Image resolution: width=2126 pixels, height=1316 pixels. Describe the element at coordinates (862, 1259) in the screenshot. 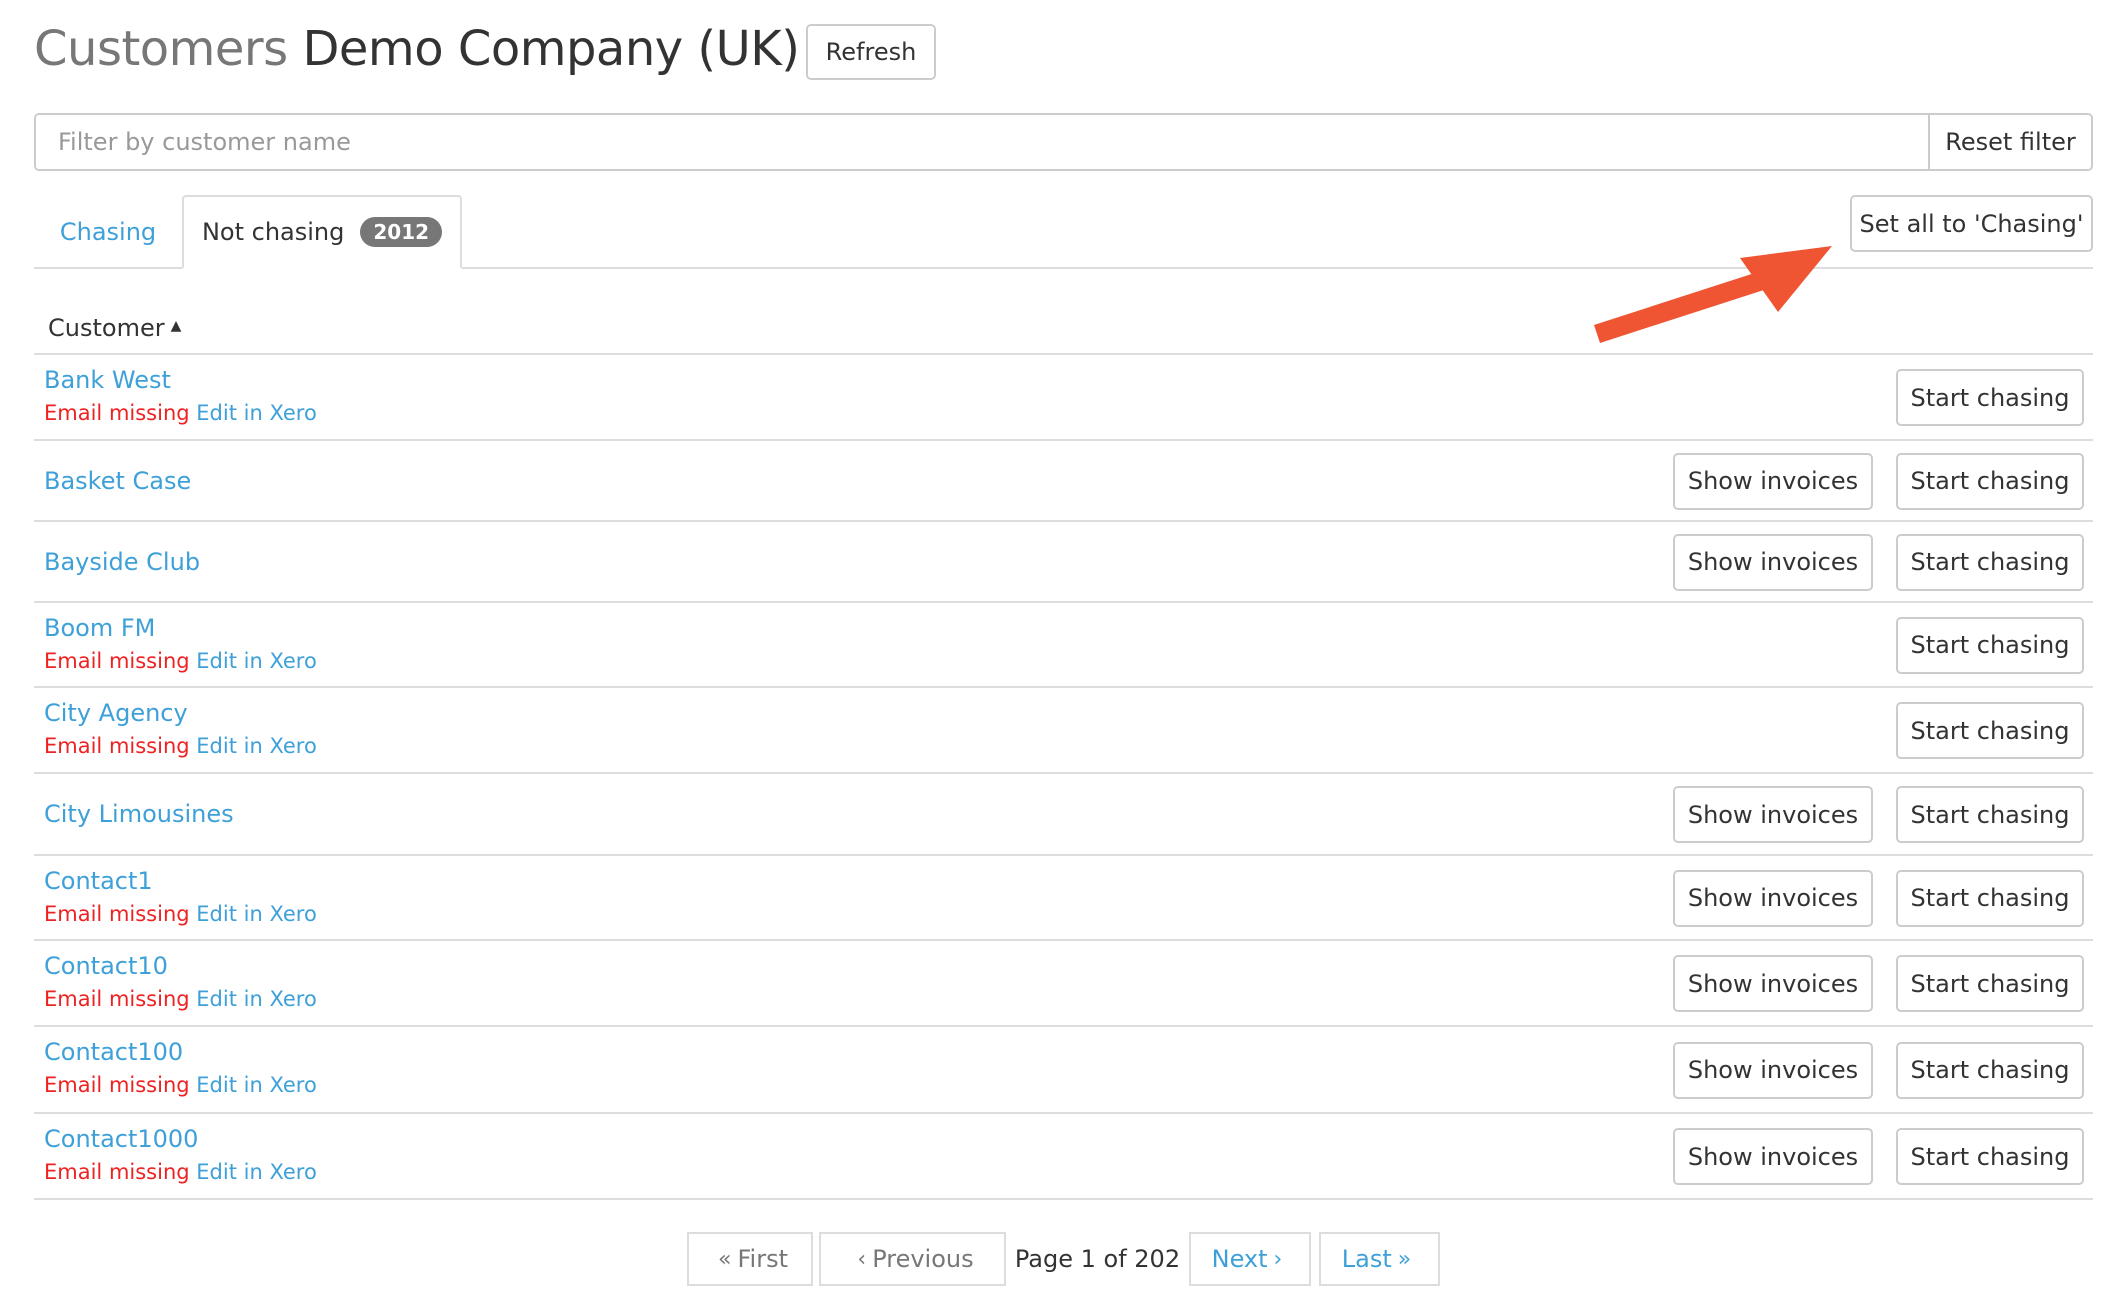

I see `chevron-left-icon: ‹` at that location.